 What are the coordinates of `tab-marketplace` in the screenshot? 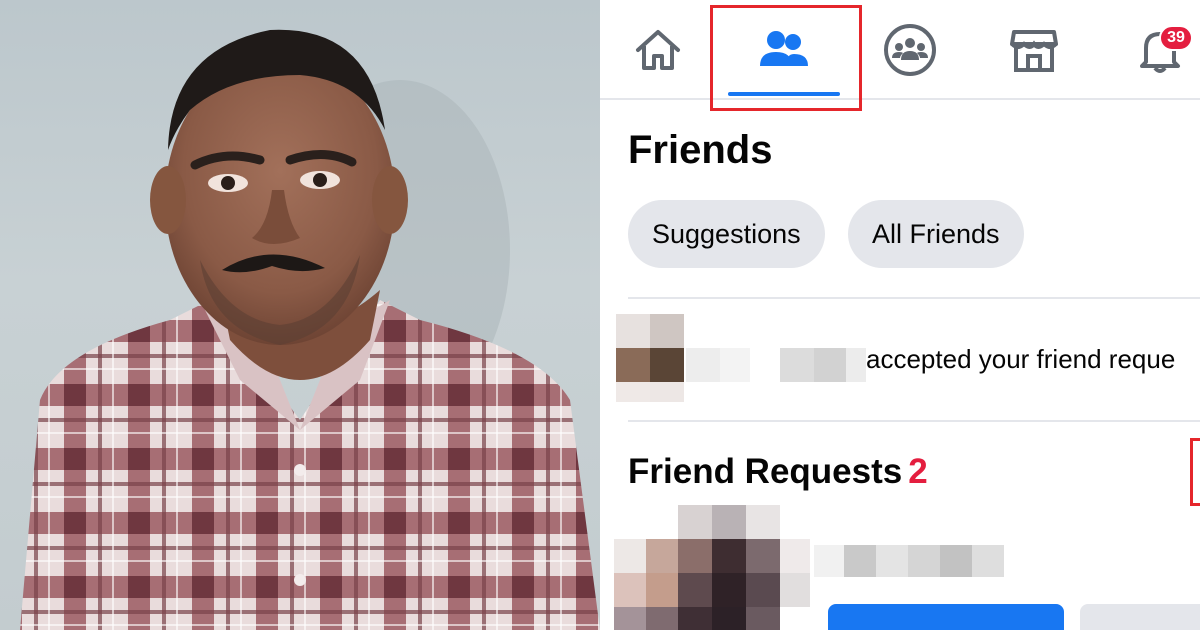 It's located at (1034, 50).